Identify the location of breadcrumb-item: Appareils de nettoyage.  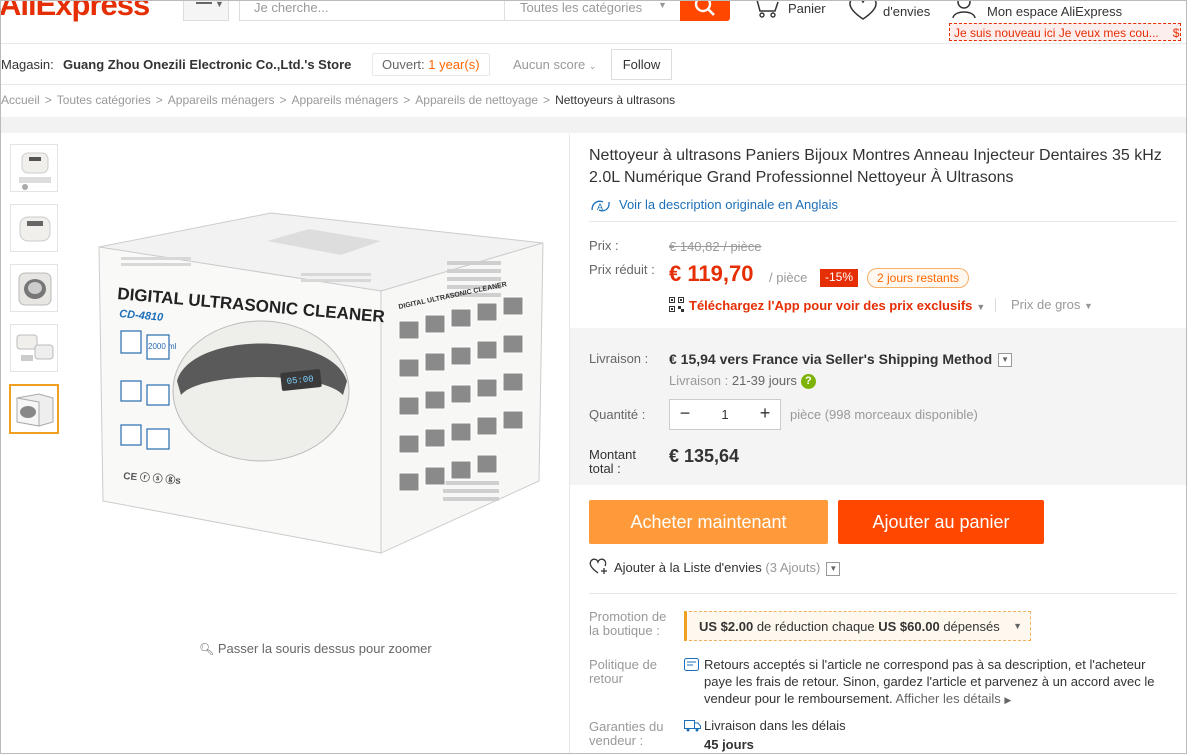
(476, 100).